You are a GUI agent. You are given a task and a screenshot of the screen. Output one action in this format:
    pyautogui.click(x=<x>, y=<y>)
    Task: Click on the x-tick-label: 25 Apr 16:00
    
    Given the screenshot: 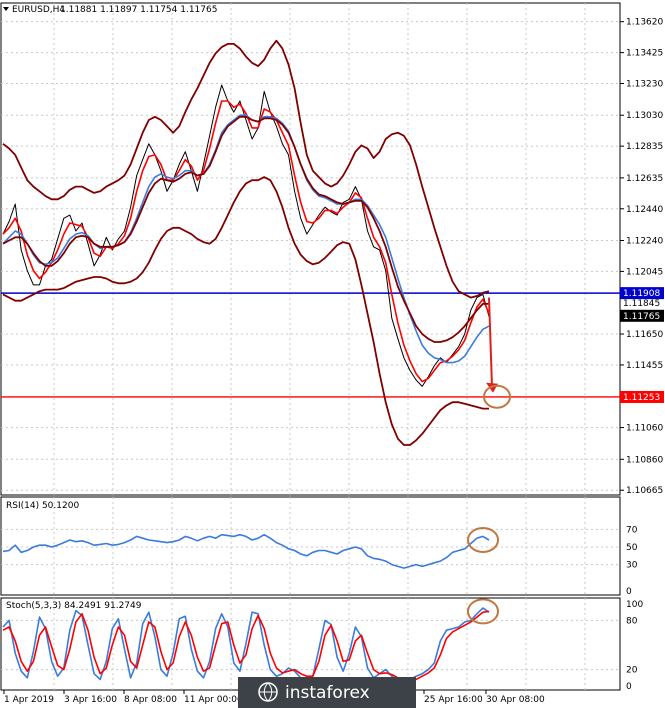 What is the action you would take?
    pyautogui.click(x=453, y=700)
    